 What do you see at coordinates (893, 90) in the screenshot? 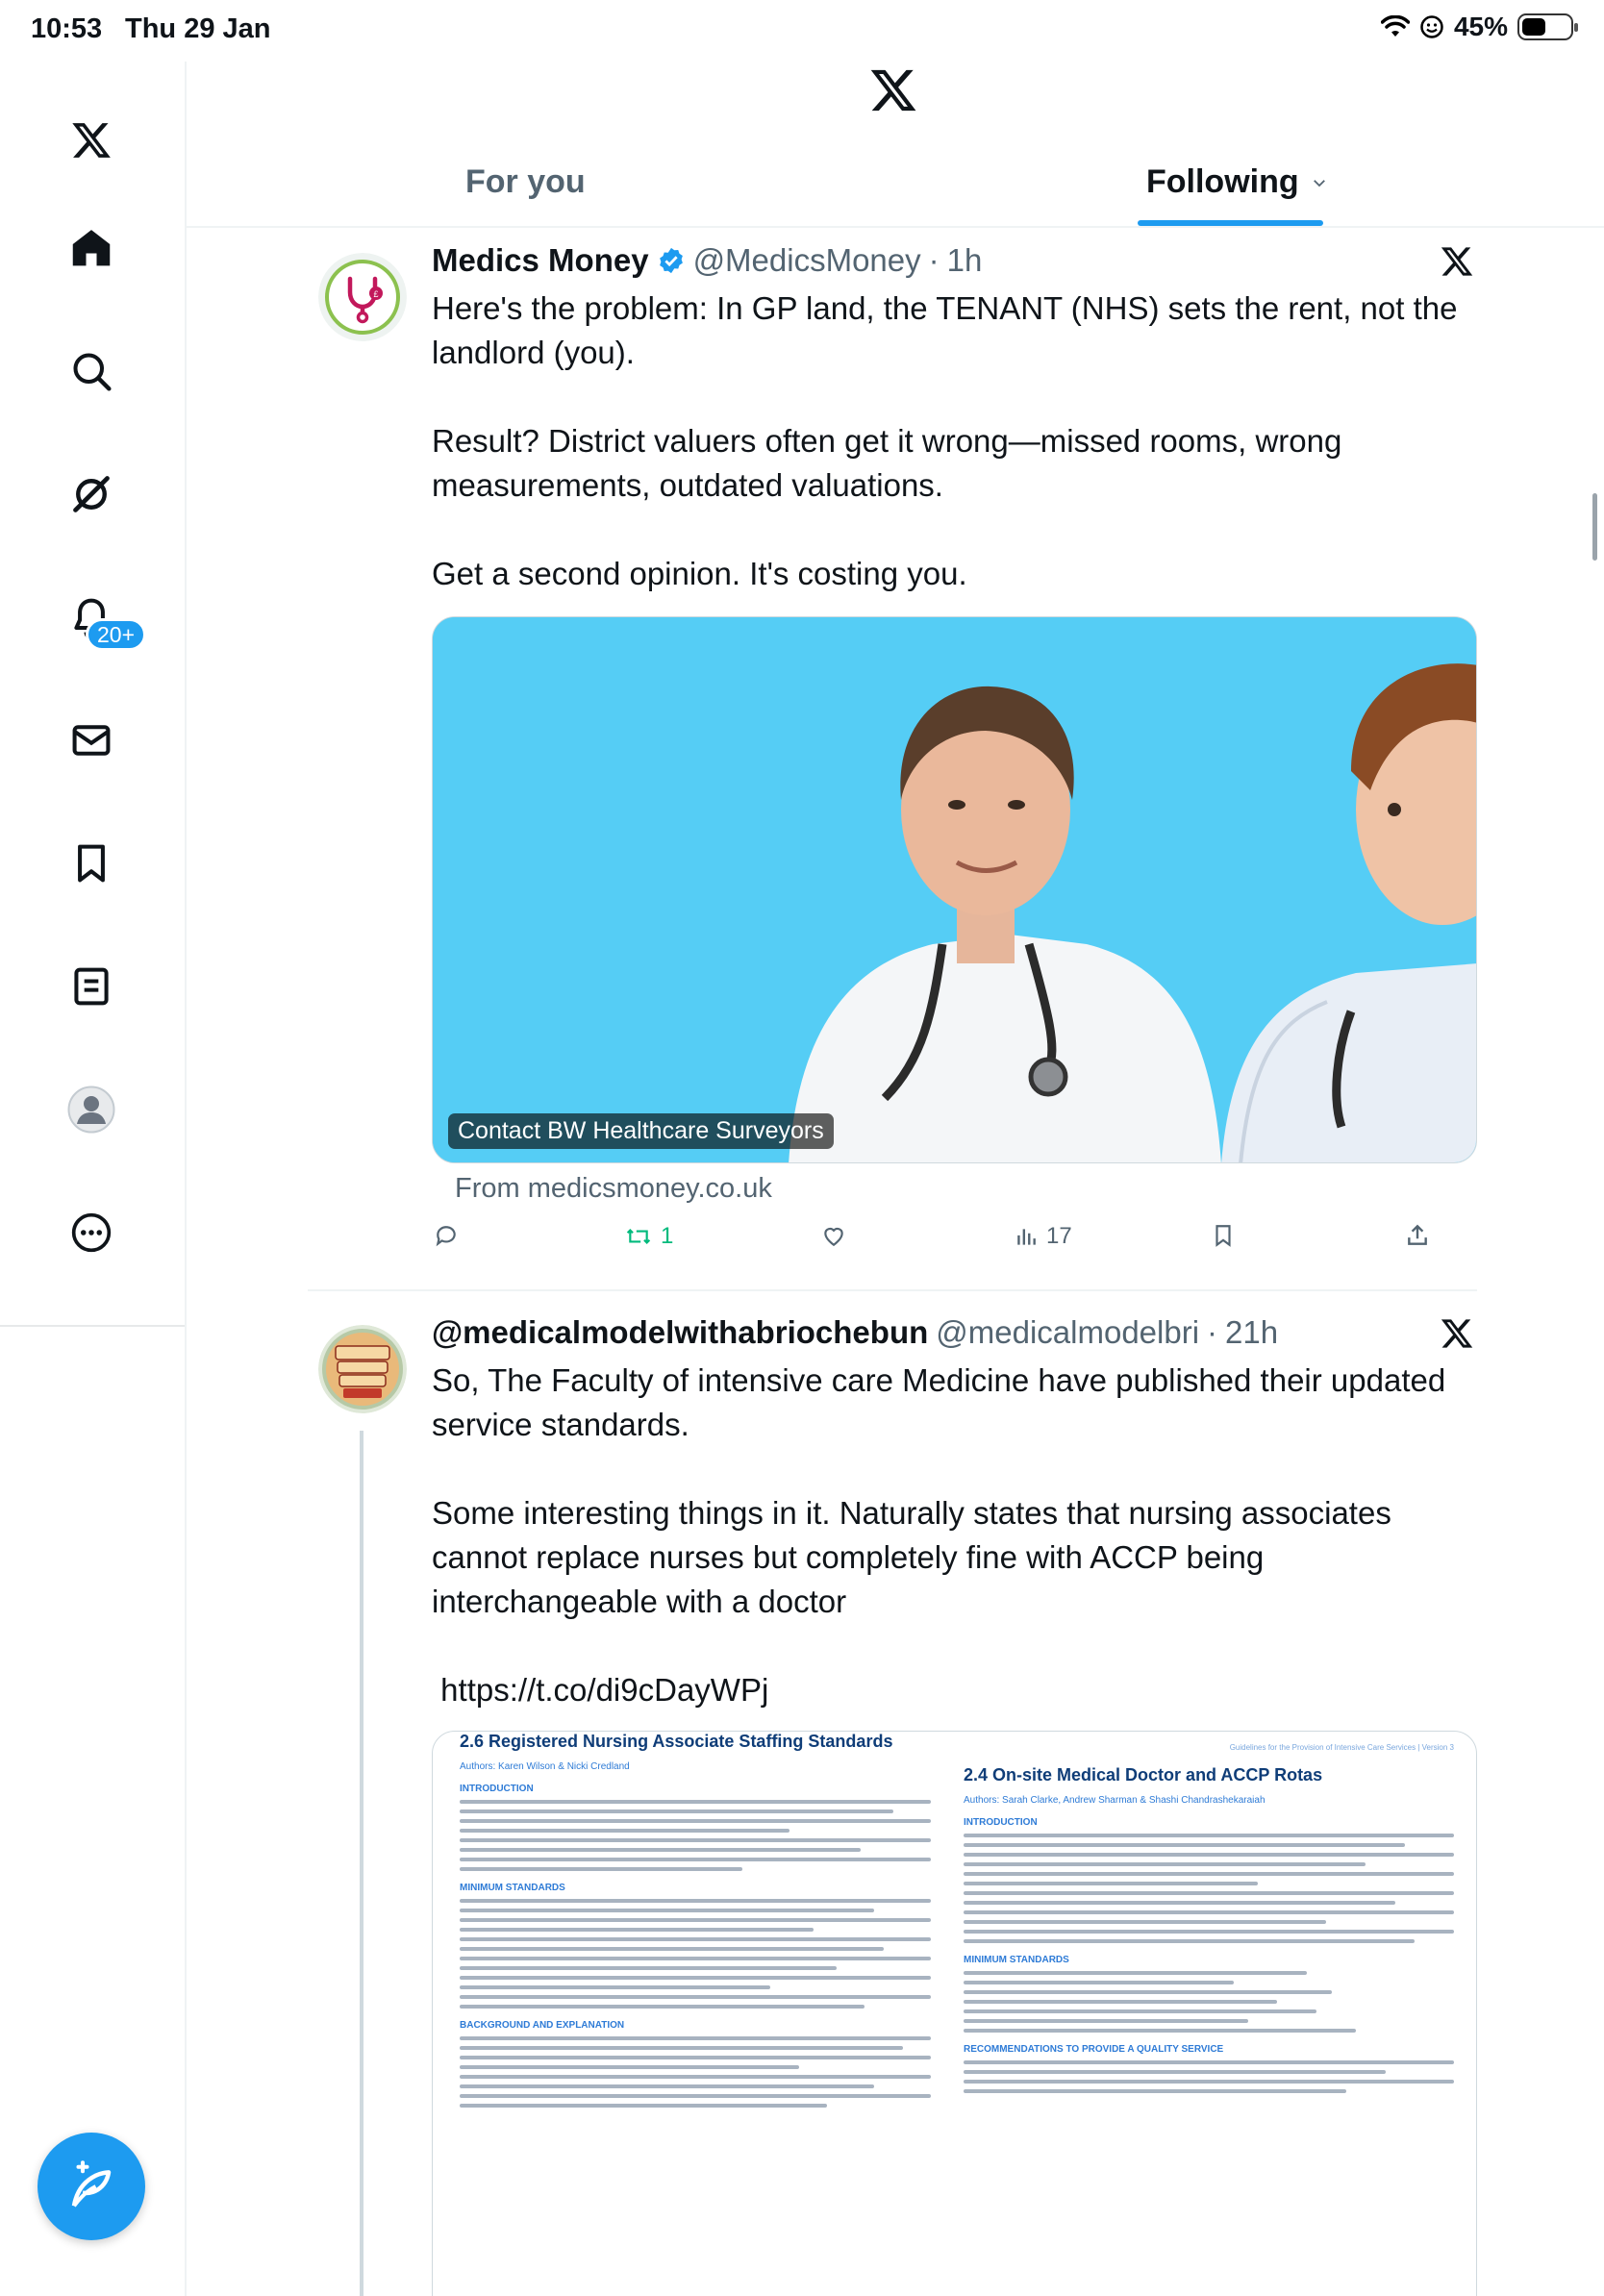
I see `x-logo-header-icon` at bounding box center [893, 90].